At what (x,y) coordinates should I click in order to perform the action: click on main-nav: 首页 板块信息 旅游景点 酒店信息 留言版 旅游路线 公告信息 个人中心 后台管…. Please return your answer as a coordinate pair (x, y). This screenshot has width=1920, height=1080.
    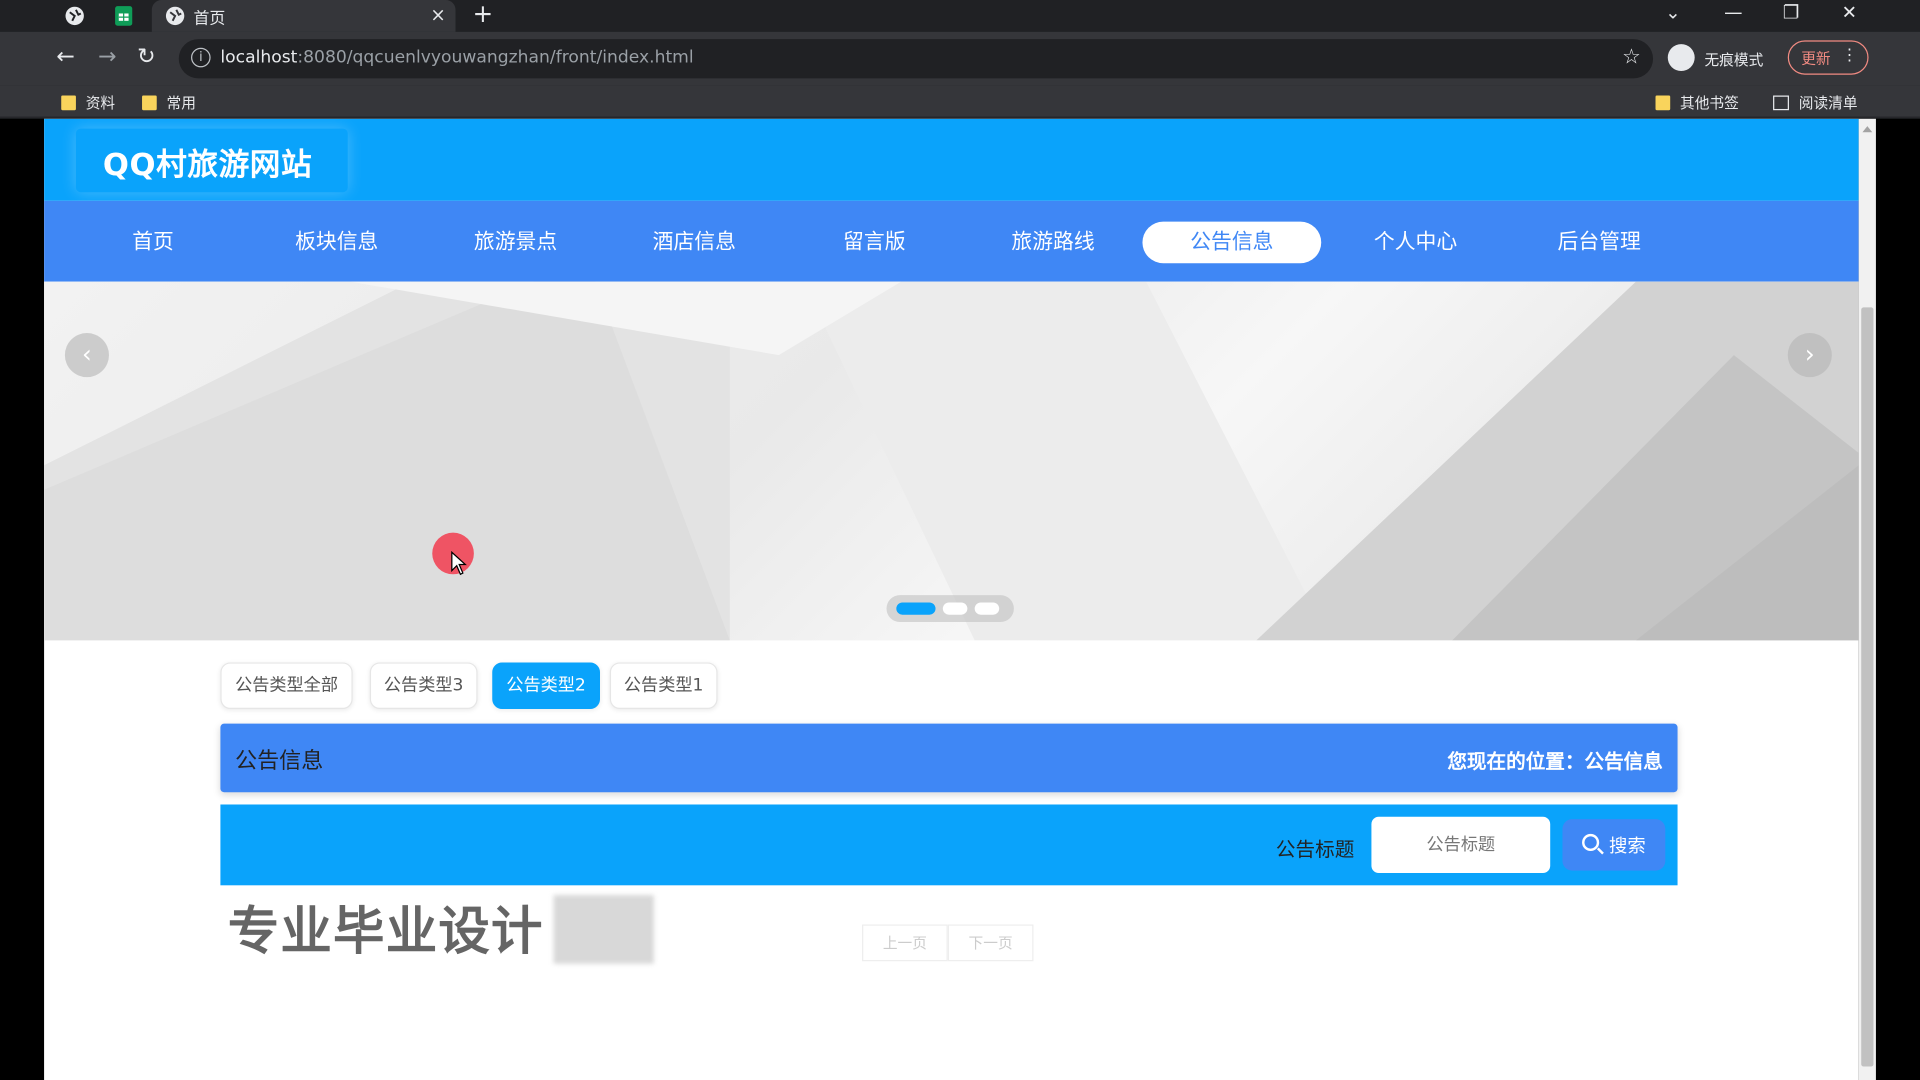
    Looking at the image, I should click on (951, 241).